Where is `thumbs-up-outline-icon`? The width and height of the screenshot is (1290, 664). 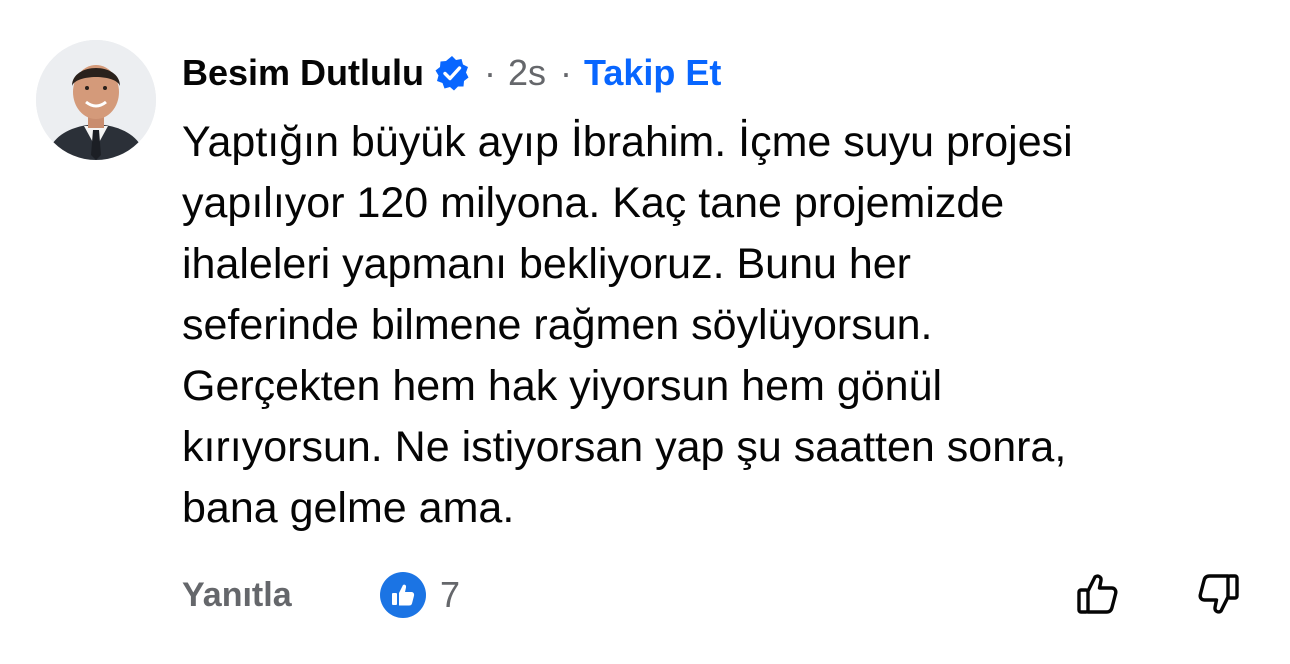 thumbs-up-outline-icon is located at coordinates (1098, 594).